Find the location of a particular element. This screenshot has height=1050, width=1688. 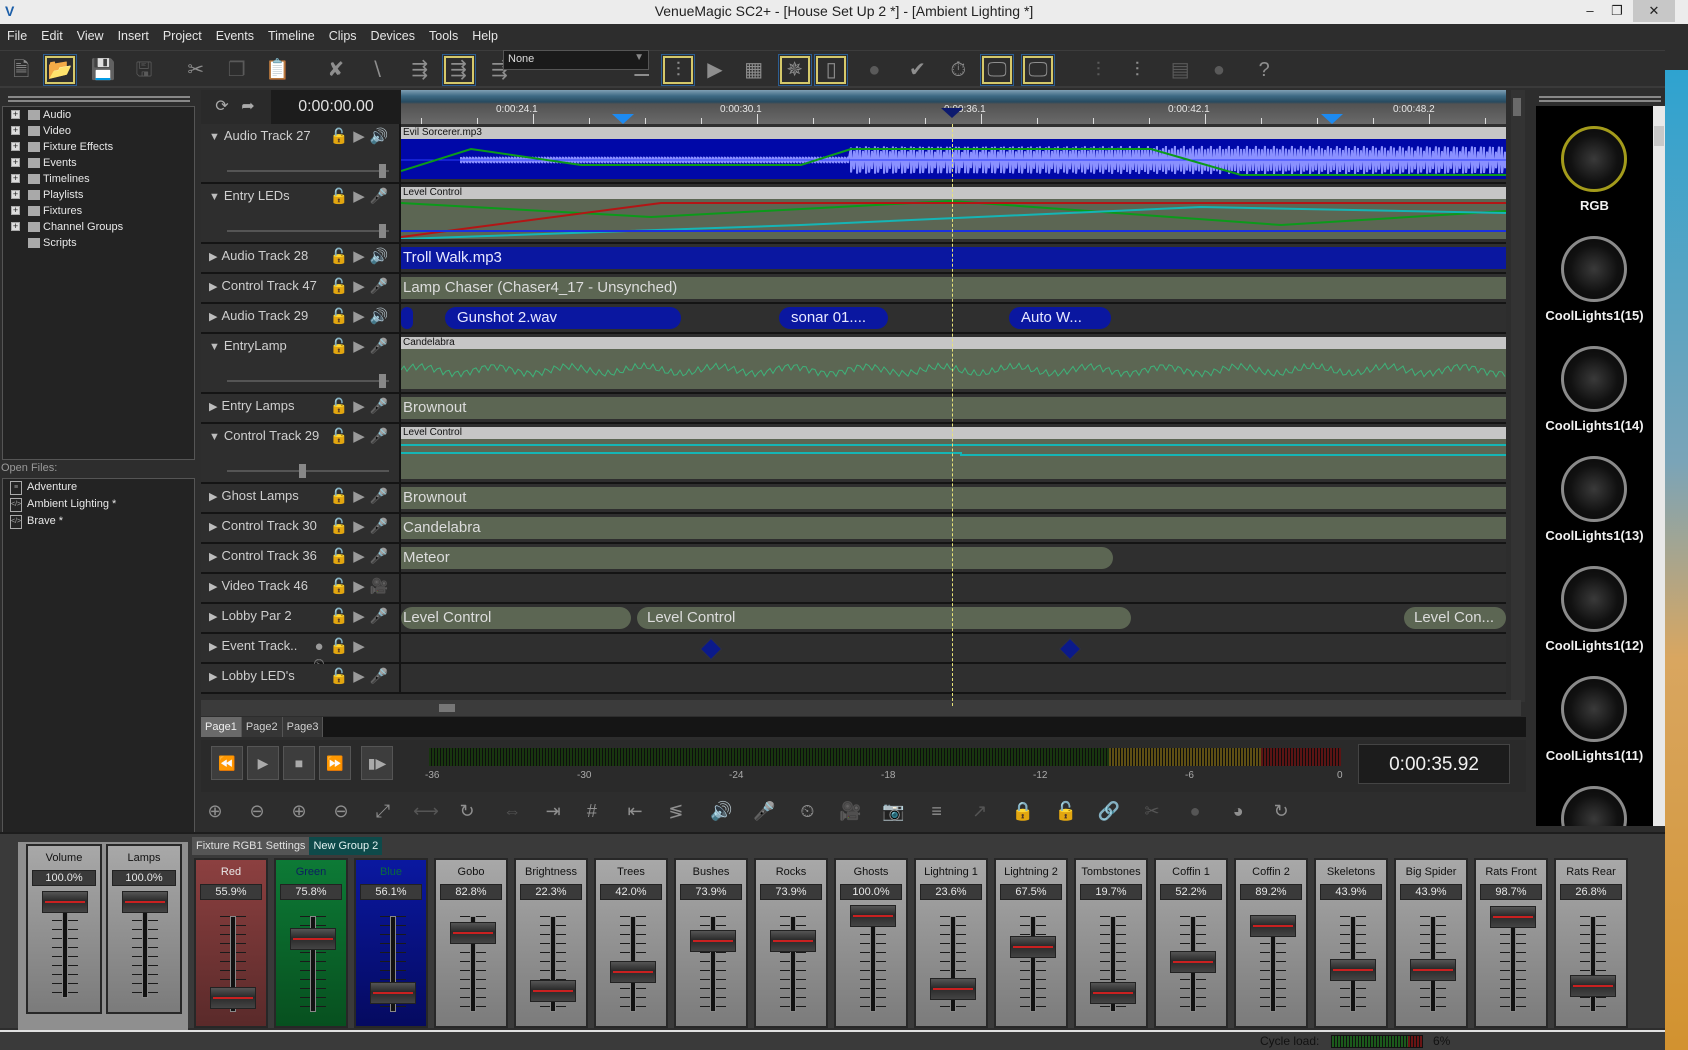

open-file-icon: 📂 is located at coordinates (60, 70).